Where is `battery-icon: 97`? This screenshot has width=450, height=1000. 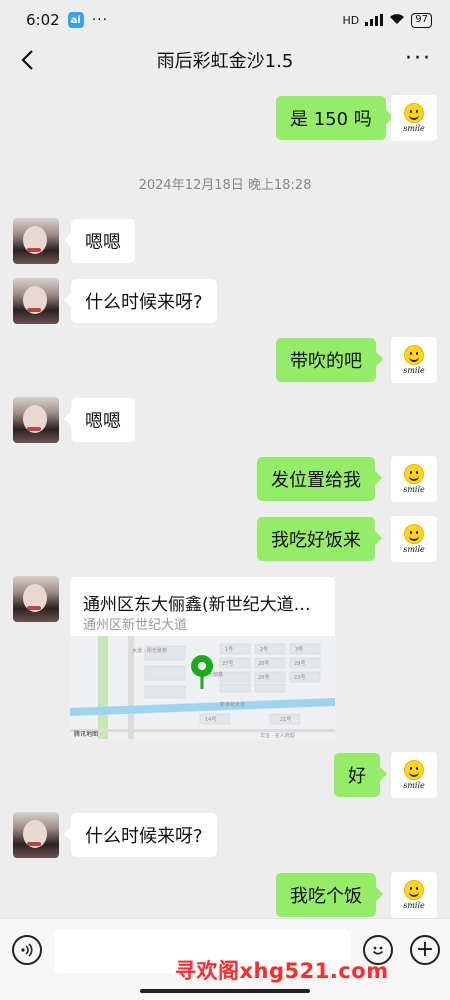
battery-icon: 97 is located at coordinates (421, 20).